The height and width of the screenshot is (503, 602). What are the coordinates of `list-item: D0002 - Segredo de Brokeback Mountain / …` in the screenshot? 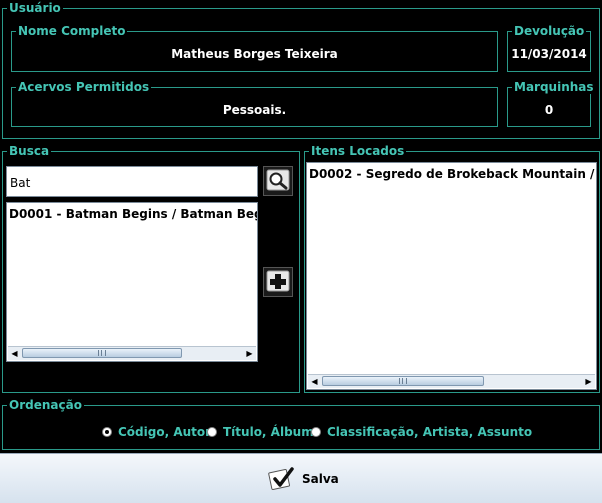 It's located at (452, 174).